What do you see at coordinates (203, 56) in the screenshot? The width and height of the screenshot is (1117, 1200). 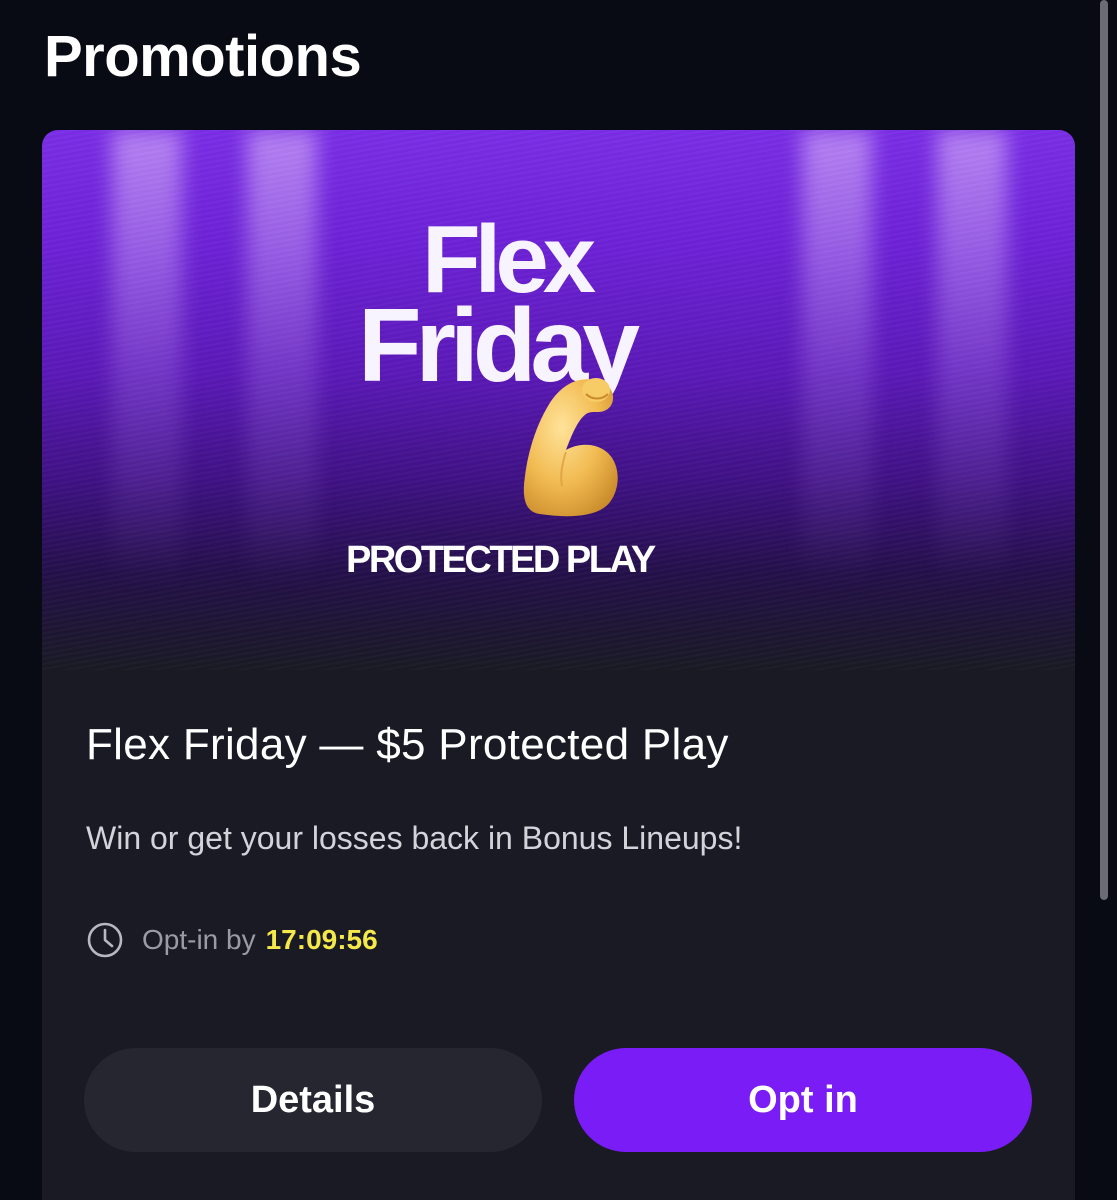 I see `page-title: Promotions` at bounding box center [203, 56].